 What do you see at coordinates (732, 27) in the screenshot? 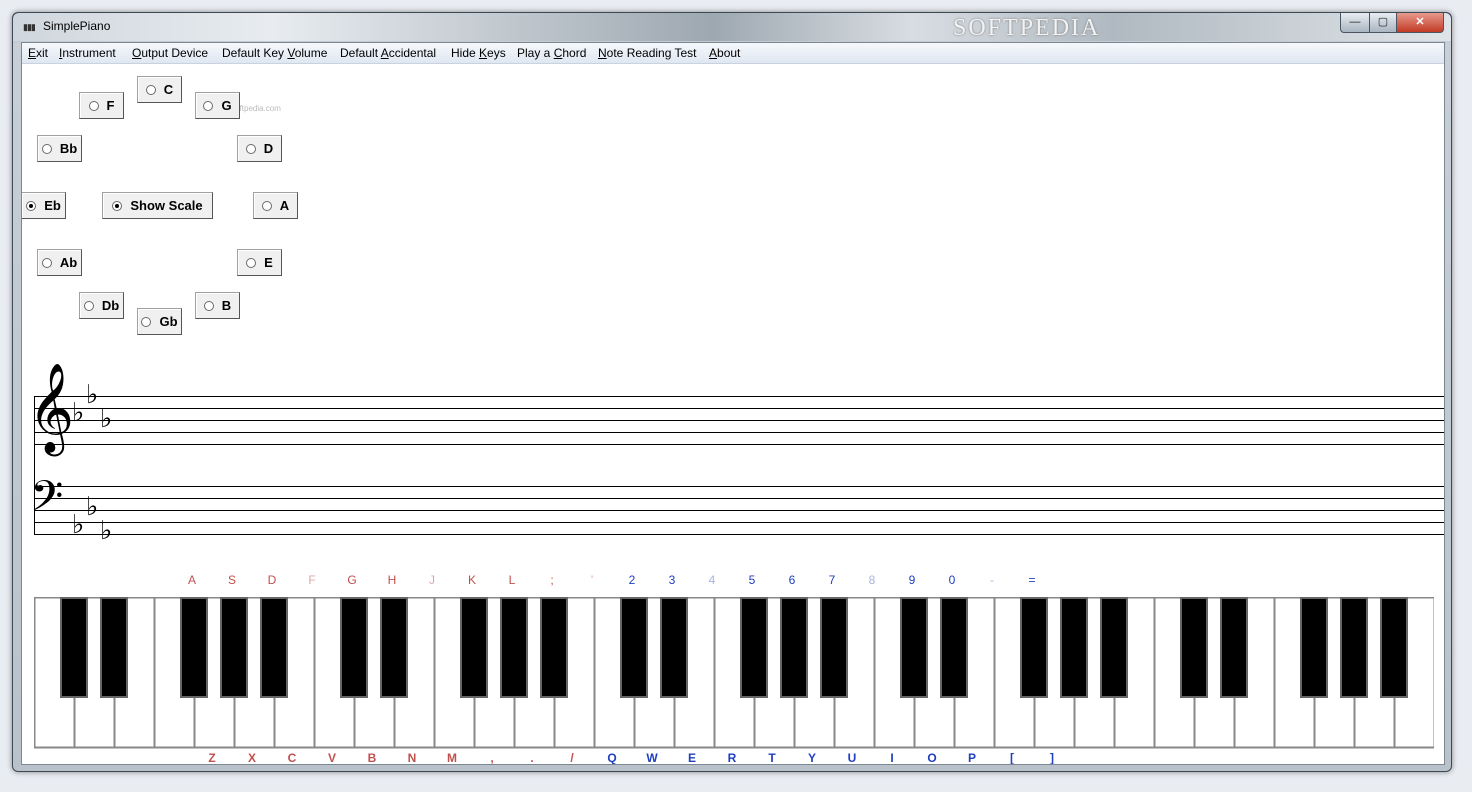
I see `title-bar: ▮▮▮ SimplePiano SOFTPEDIA — ▢ ✕` at bounding box center [732, 27].